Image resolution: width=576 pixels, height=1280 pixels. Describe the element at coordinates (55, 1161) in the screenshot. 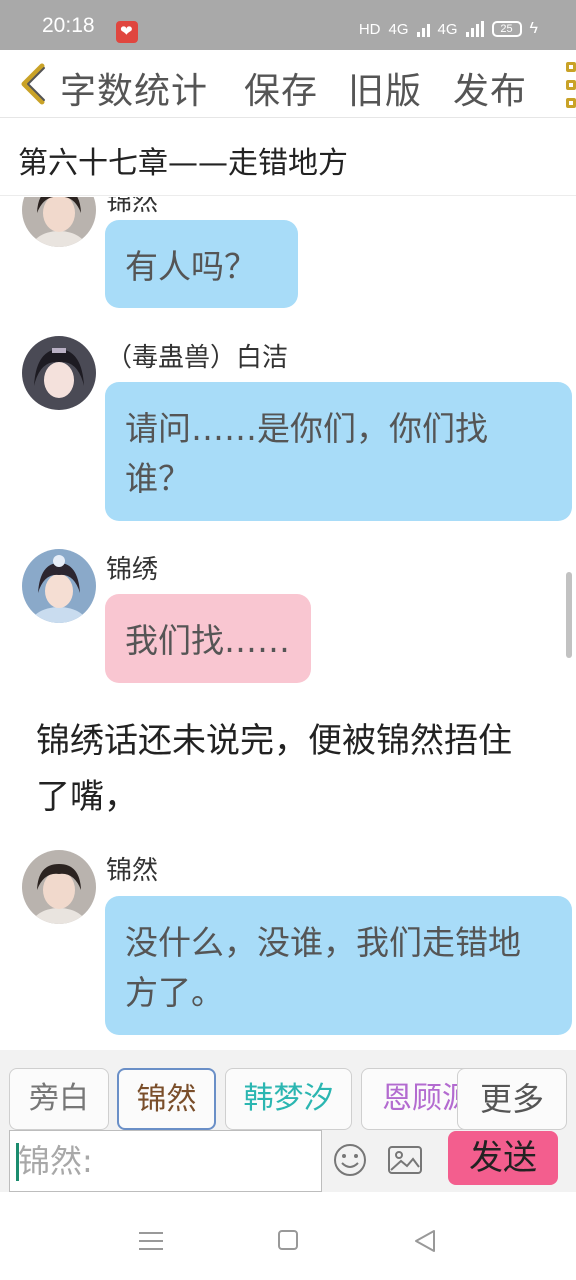

I see `message-input-value: 锦然:` at that location.